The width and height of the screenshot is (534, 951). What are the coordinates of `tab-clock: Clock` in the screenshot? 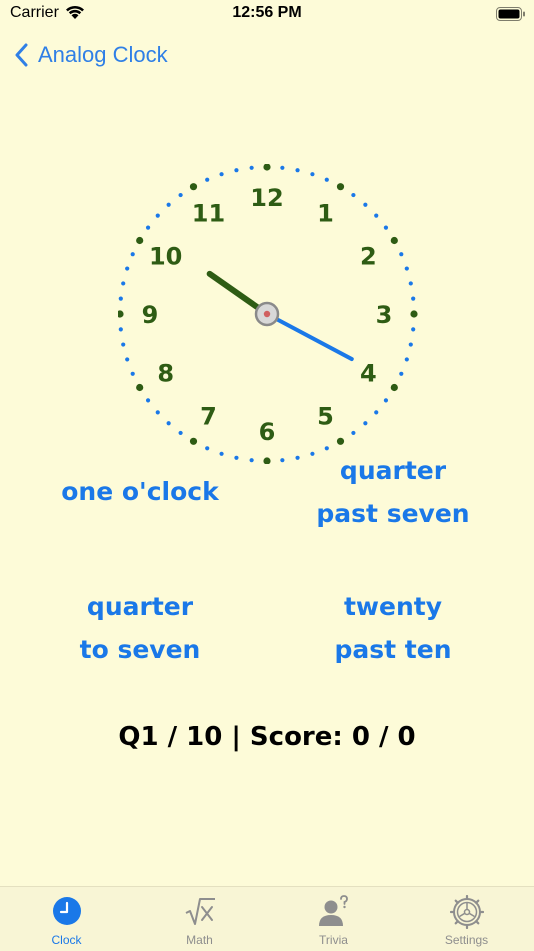 It's located at (66, 919).